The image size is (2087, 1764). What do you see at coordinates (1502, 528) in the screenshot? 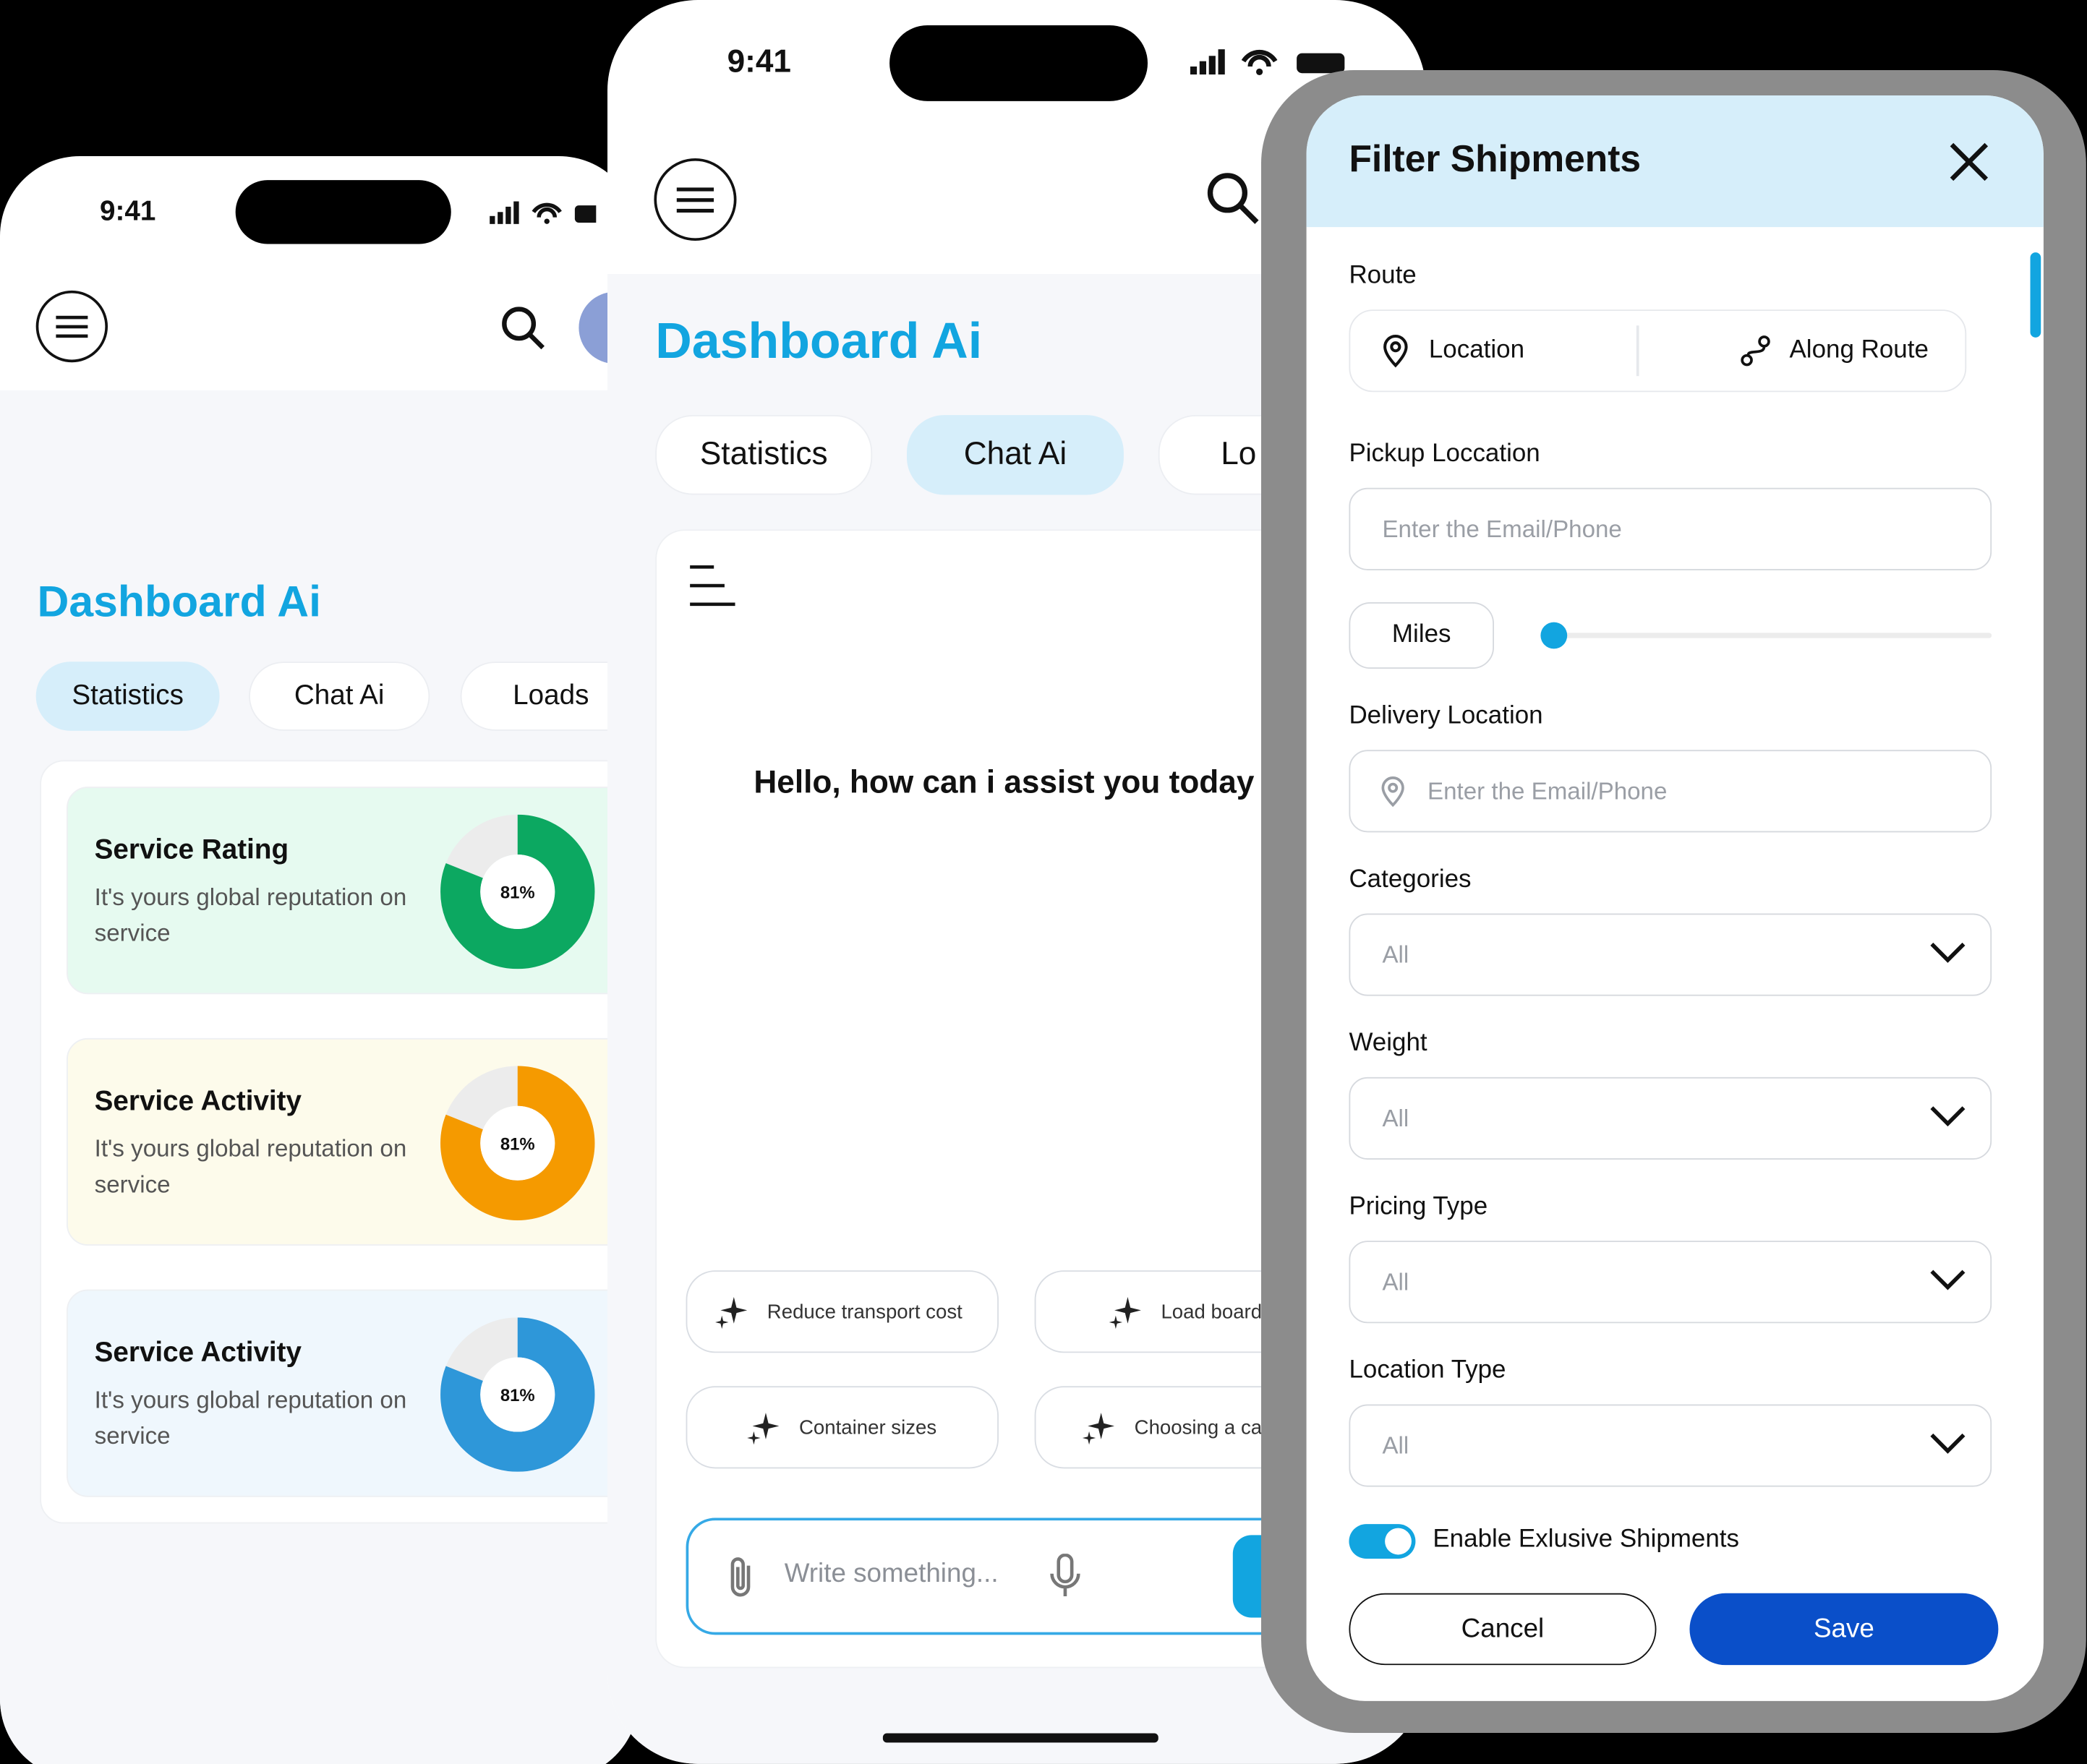
I see `pickup-placeholder: Enter the Email/Phone` at bounding box center [1502, 528].